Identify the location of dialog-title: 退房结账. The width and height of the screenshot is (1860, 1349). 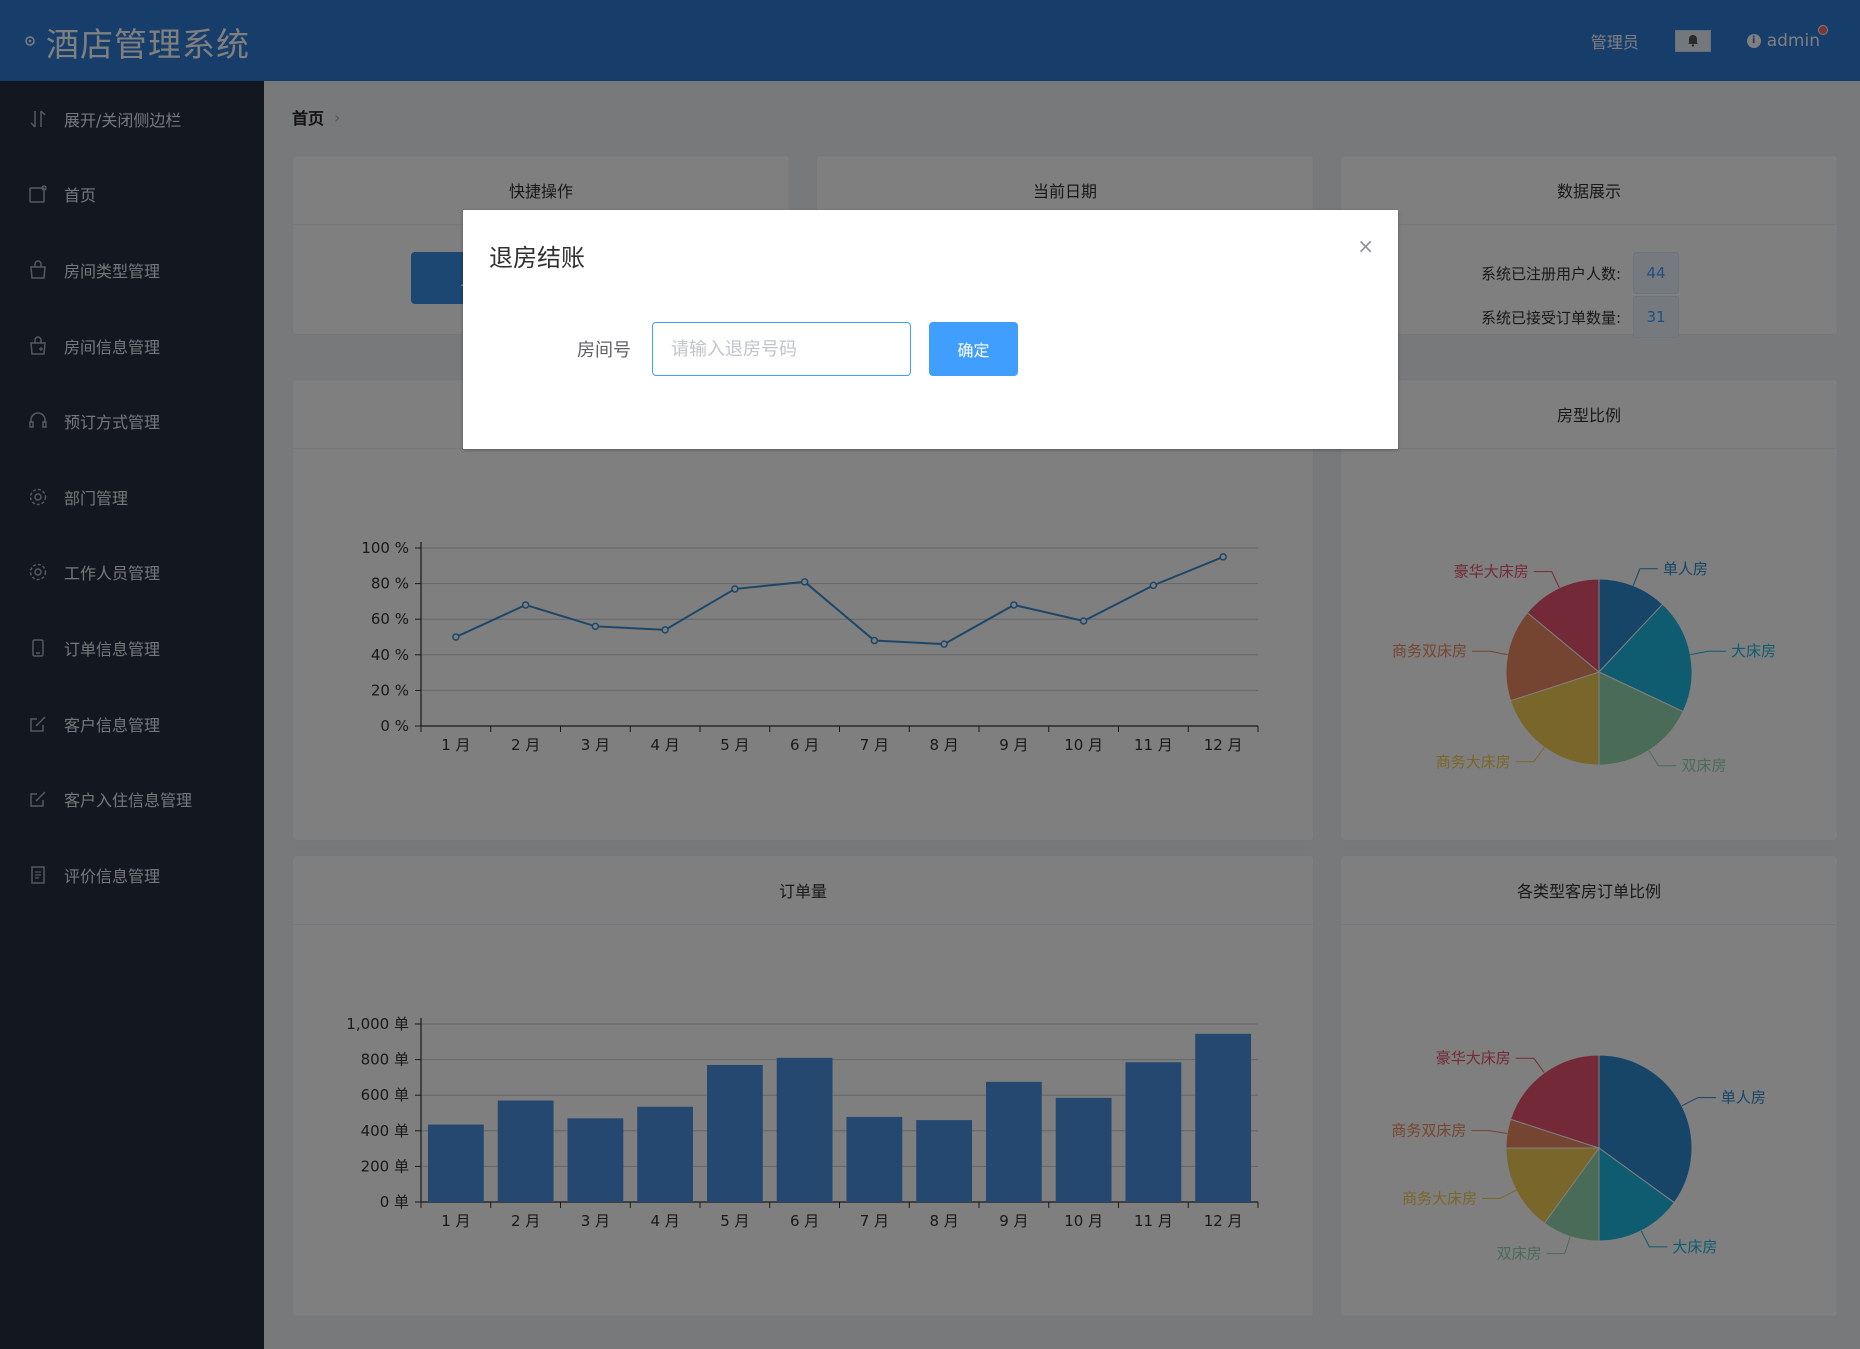
(537, 258).